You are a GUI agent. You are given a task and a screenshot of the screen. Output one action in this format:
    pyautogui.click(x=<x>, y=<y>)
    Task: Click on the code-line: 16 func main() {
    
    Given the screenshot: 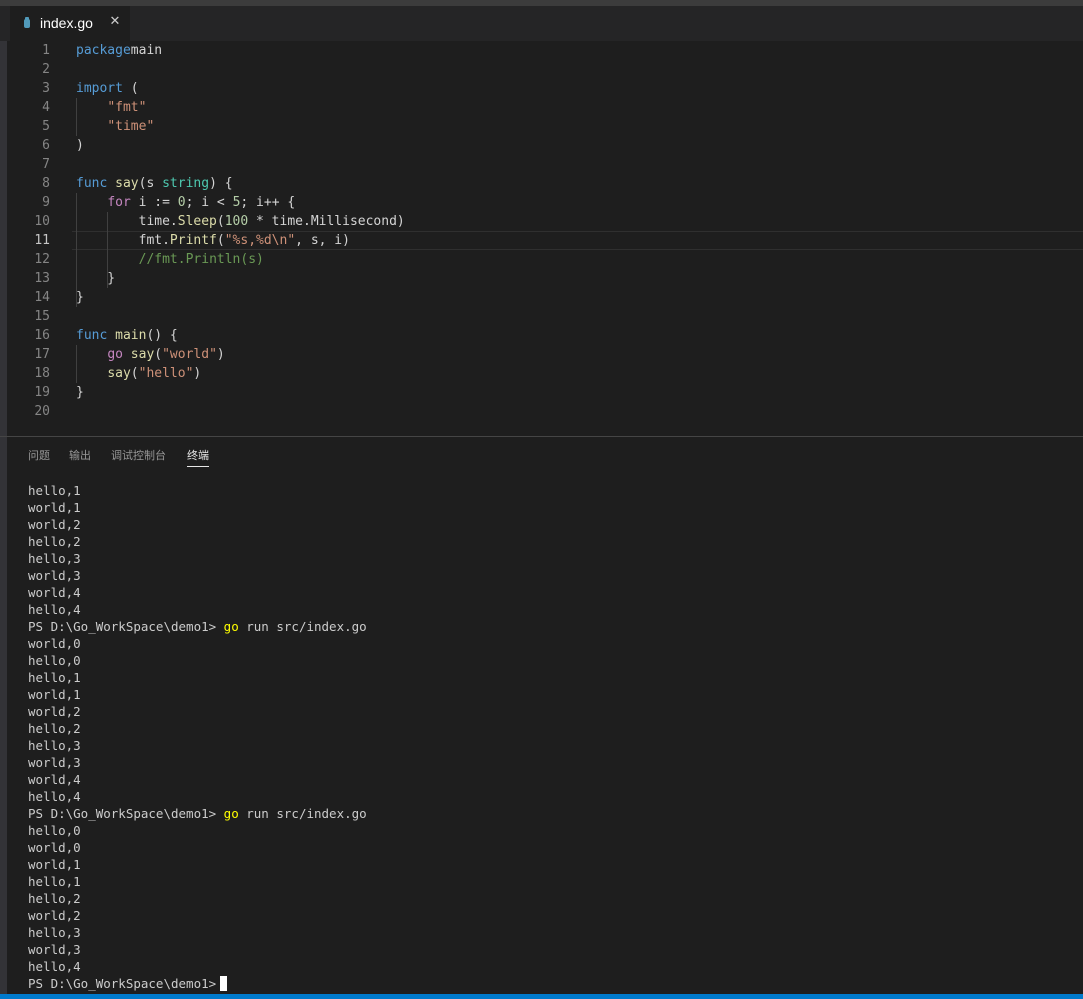 What is the action you would take?
    pyautogui.click(x=546, y=335)
    